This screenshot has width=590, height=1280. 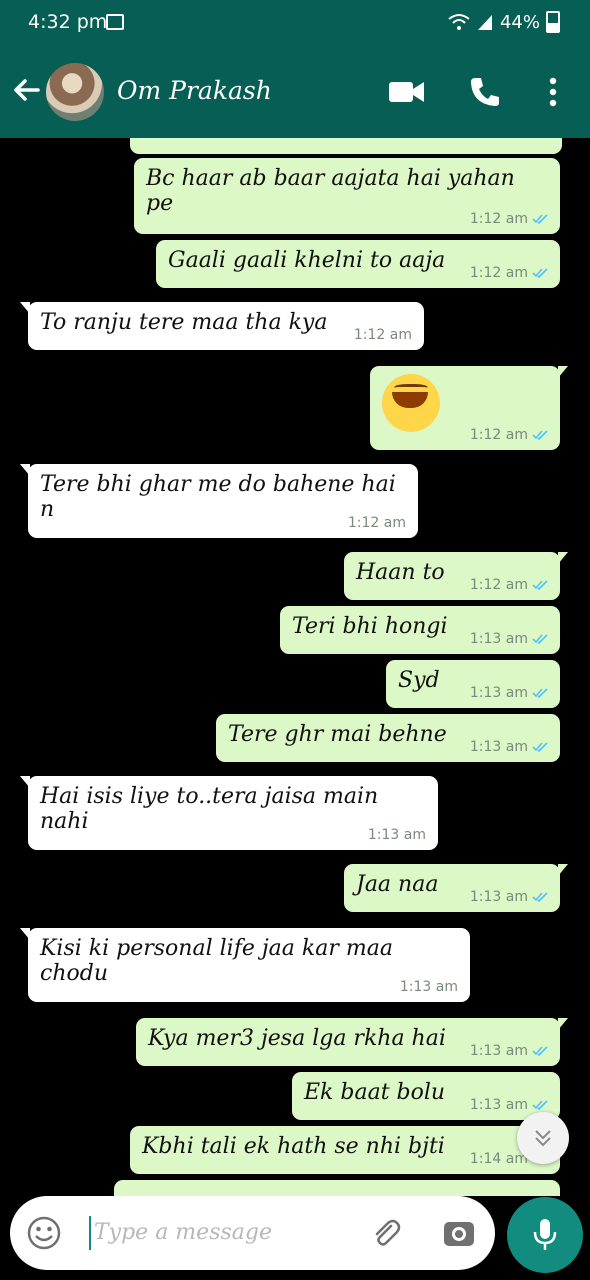 I want to click on message-time: 1:14 am, so click(x=498, y=1159).